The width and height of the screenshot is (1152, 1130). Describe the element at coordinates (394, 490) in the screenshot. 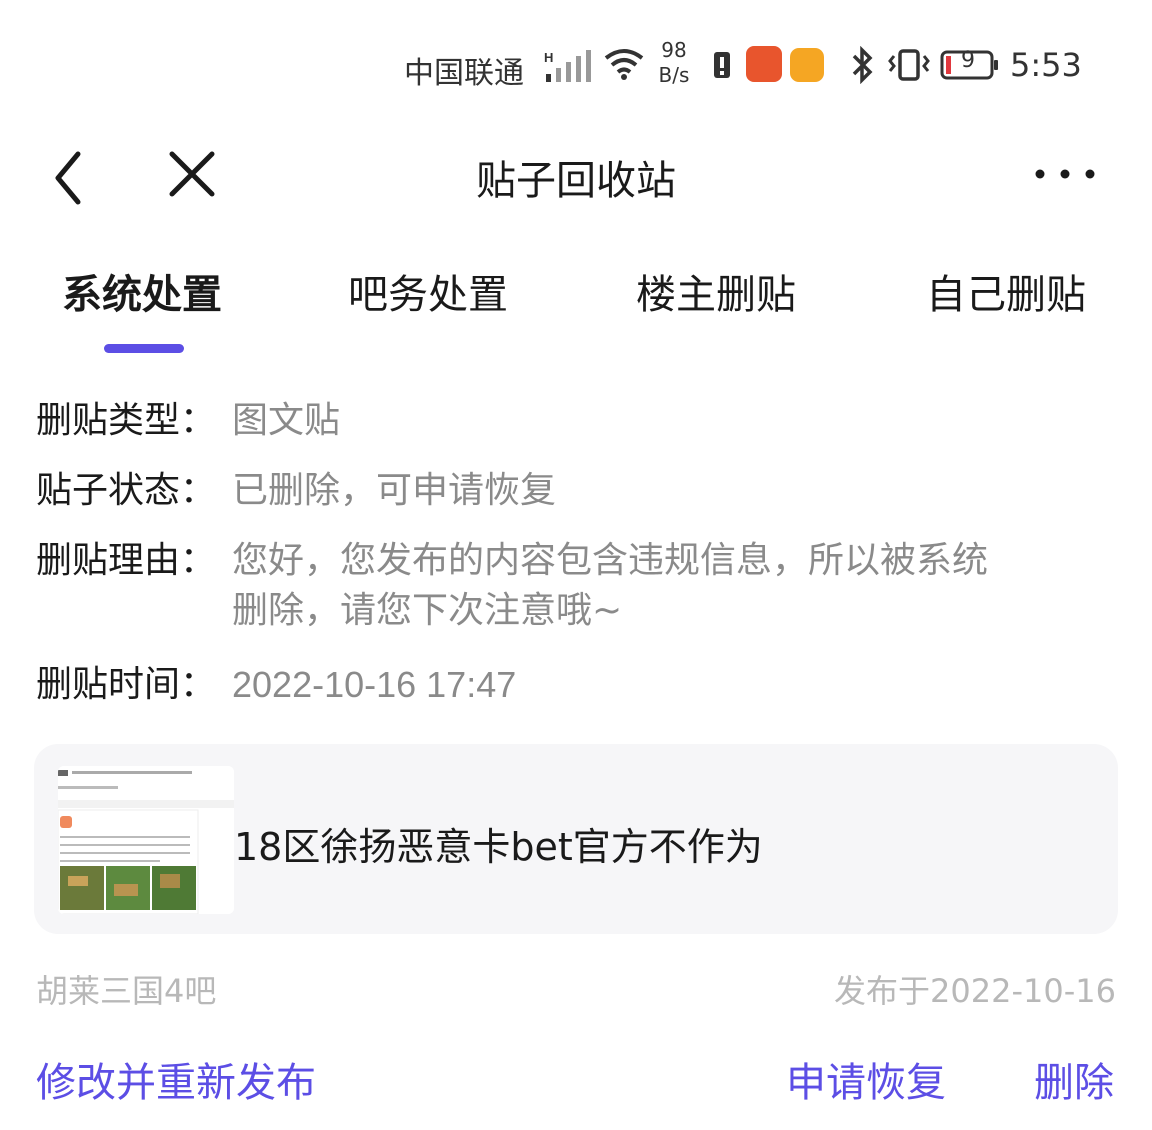

I see `post-status-value: 已删除，可申请恢复` at that location.